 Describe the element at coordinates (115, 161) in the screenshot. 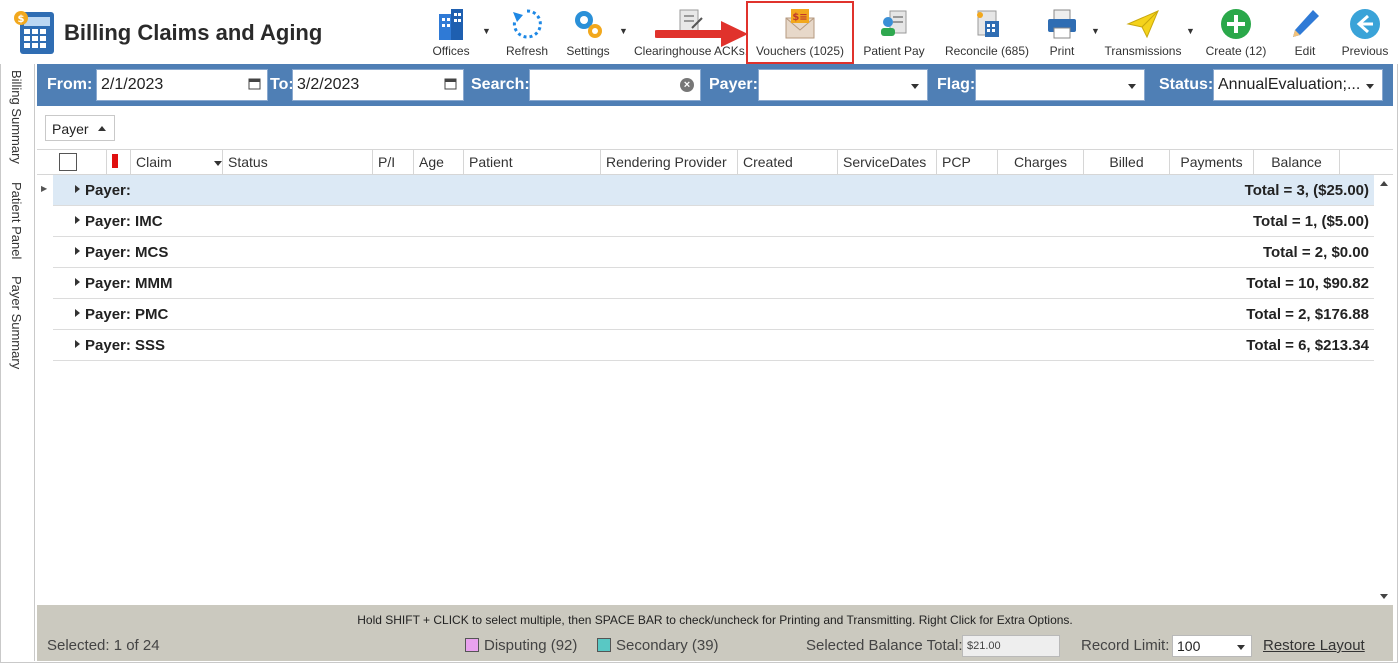

I see `flag-icon` at that location.